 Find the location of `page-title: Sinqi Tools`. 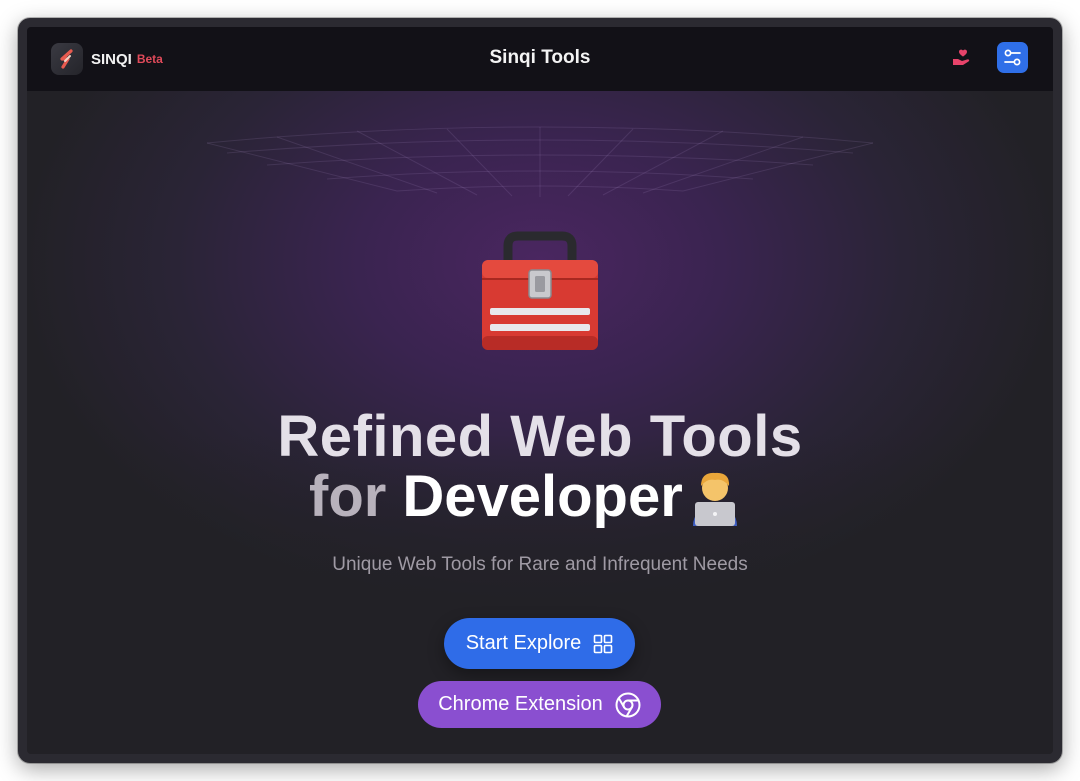

page-title: Sinqi Tools is located at coordinates (540, 57).